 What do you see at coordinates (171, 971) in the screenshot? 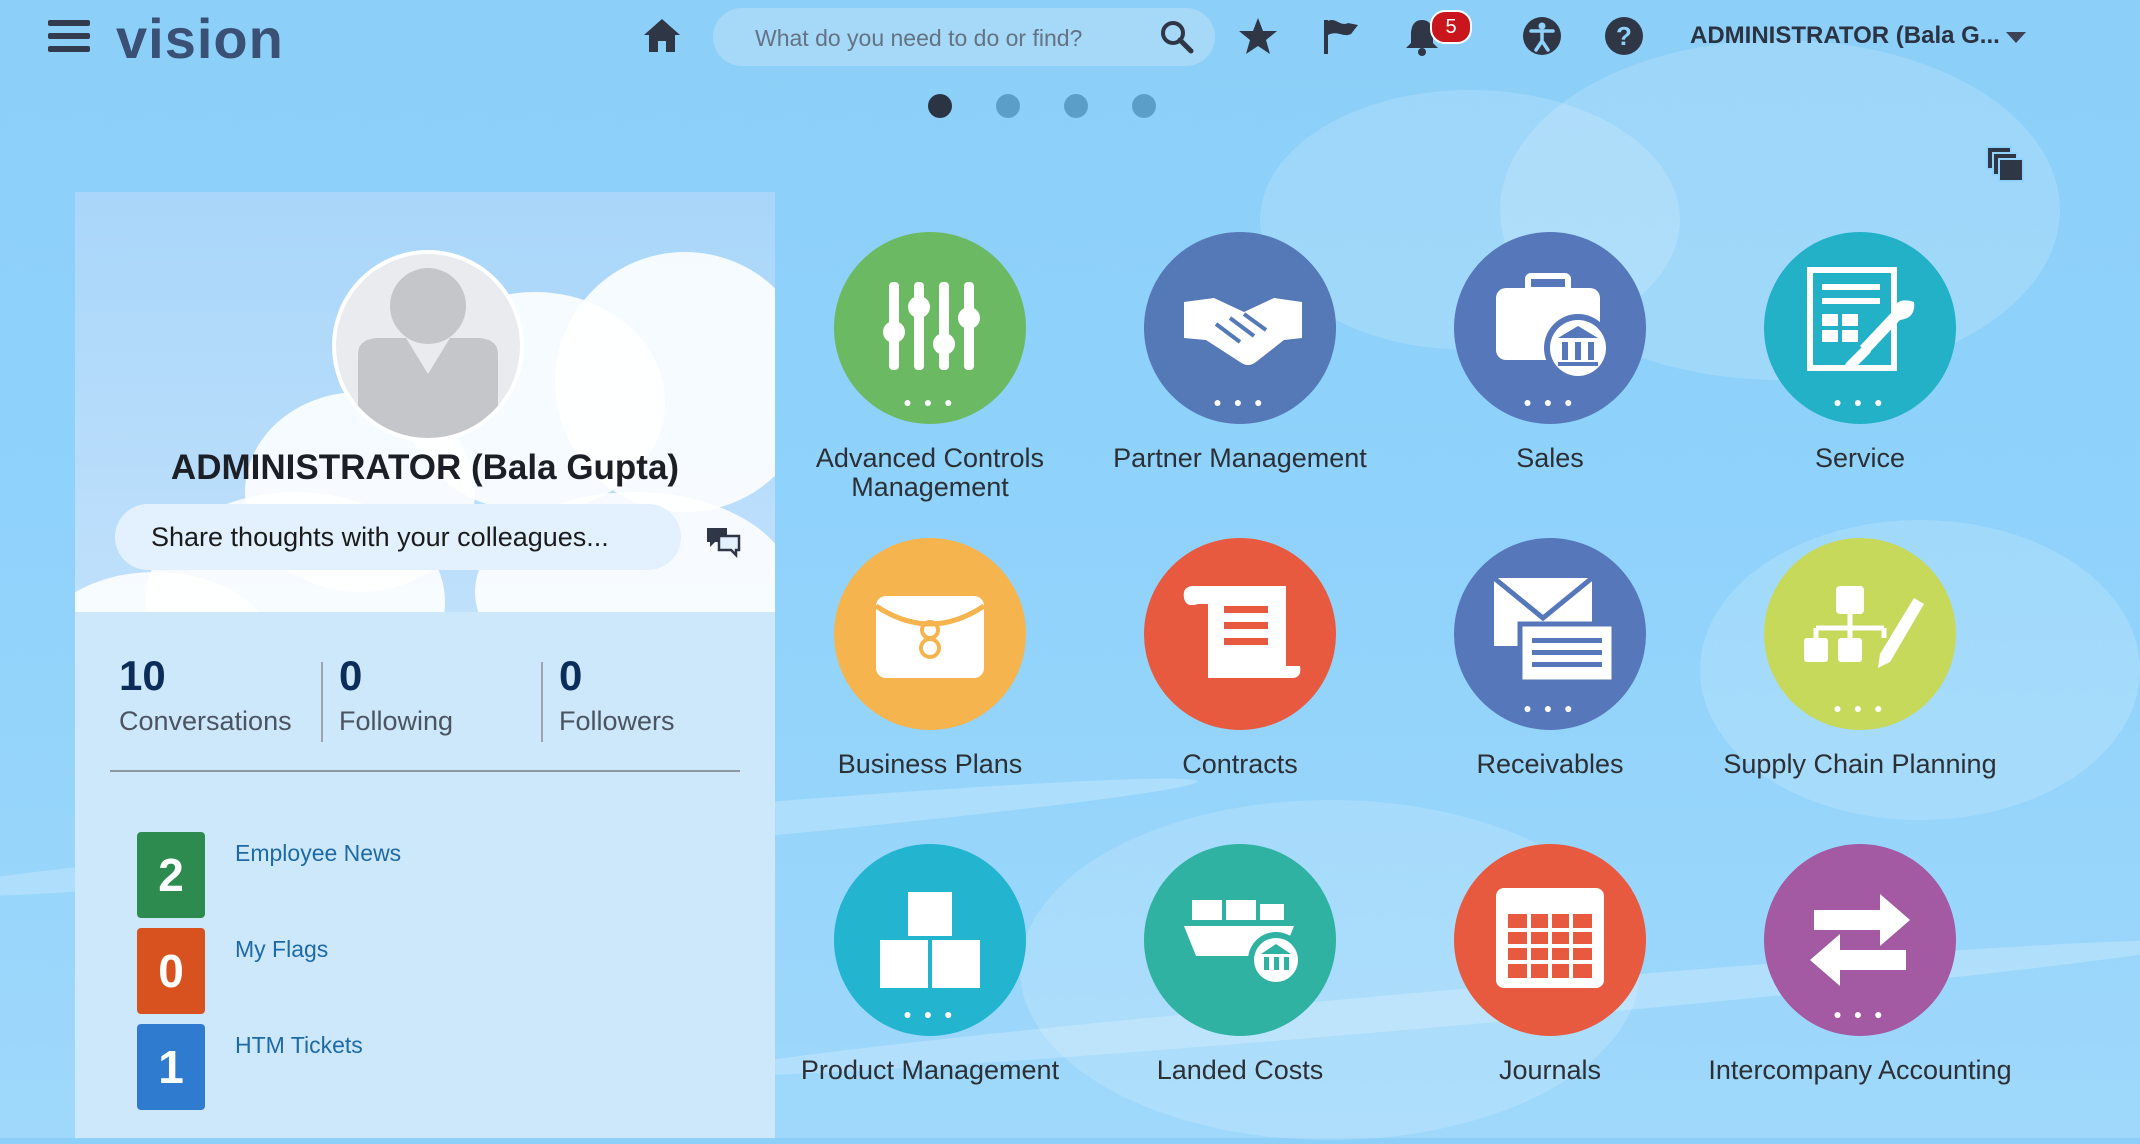
I see `my-flags-count: 0` at bounding box center [171, 971].